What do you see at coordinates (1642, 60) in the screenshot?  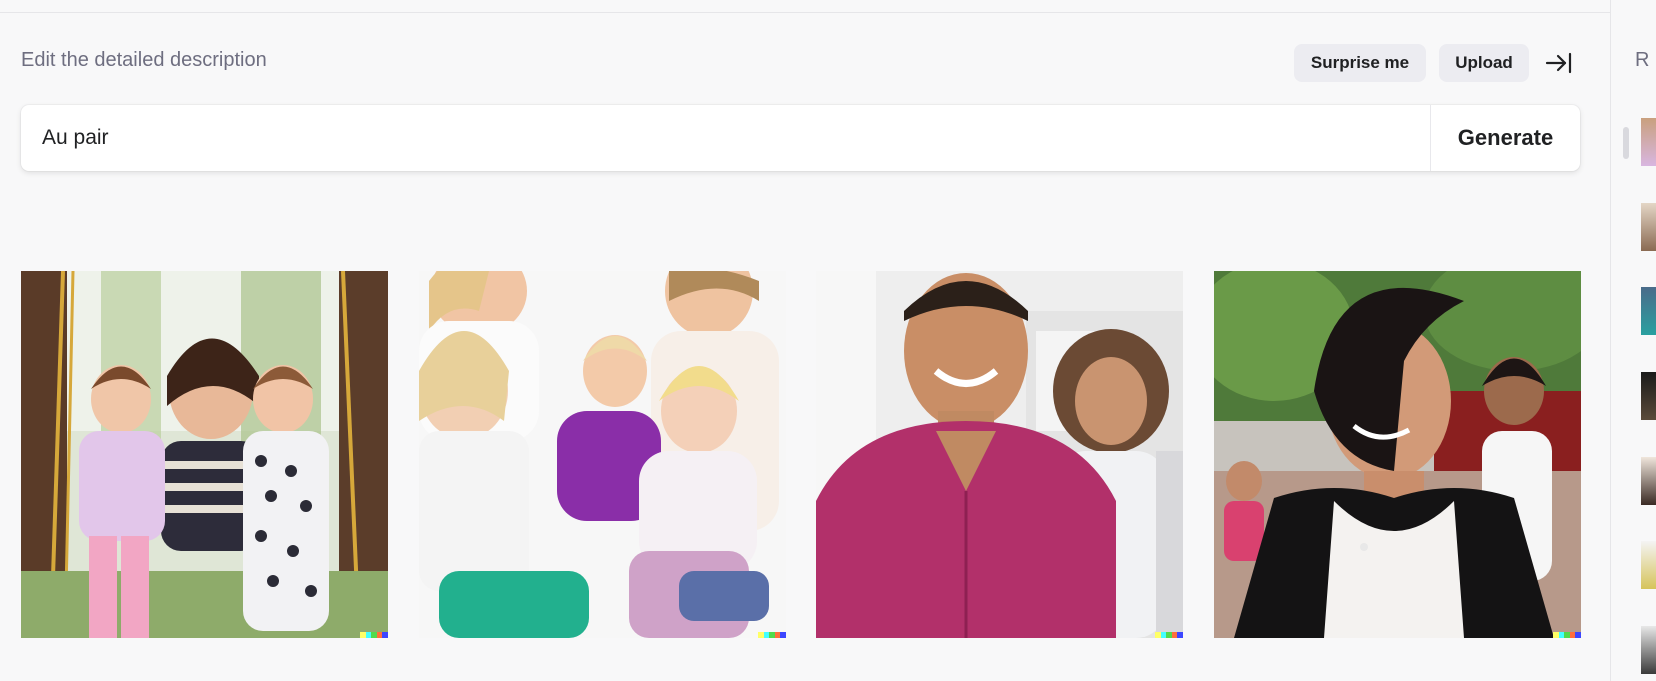 I see `recent-panel-label: R` at bounding box center [1642, 60].